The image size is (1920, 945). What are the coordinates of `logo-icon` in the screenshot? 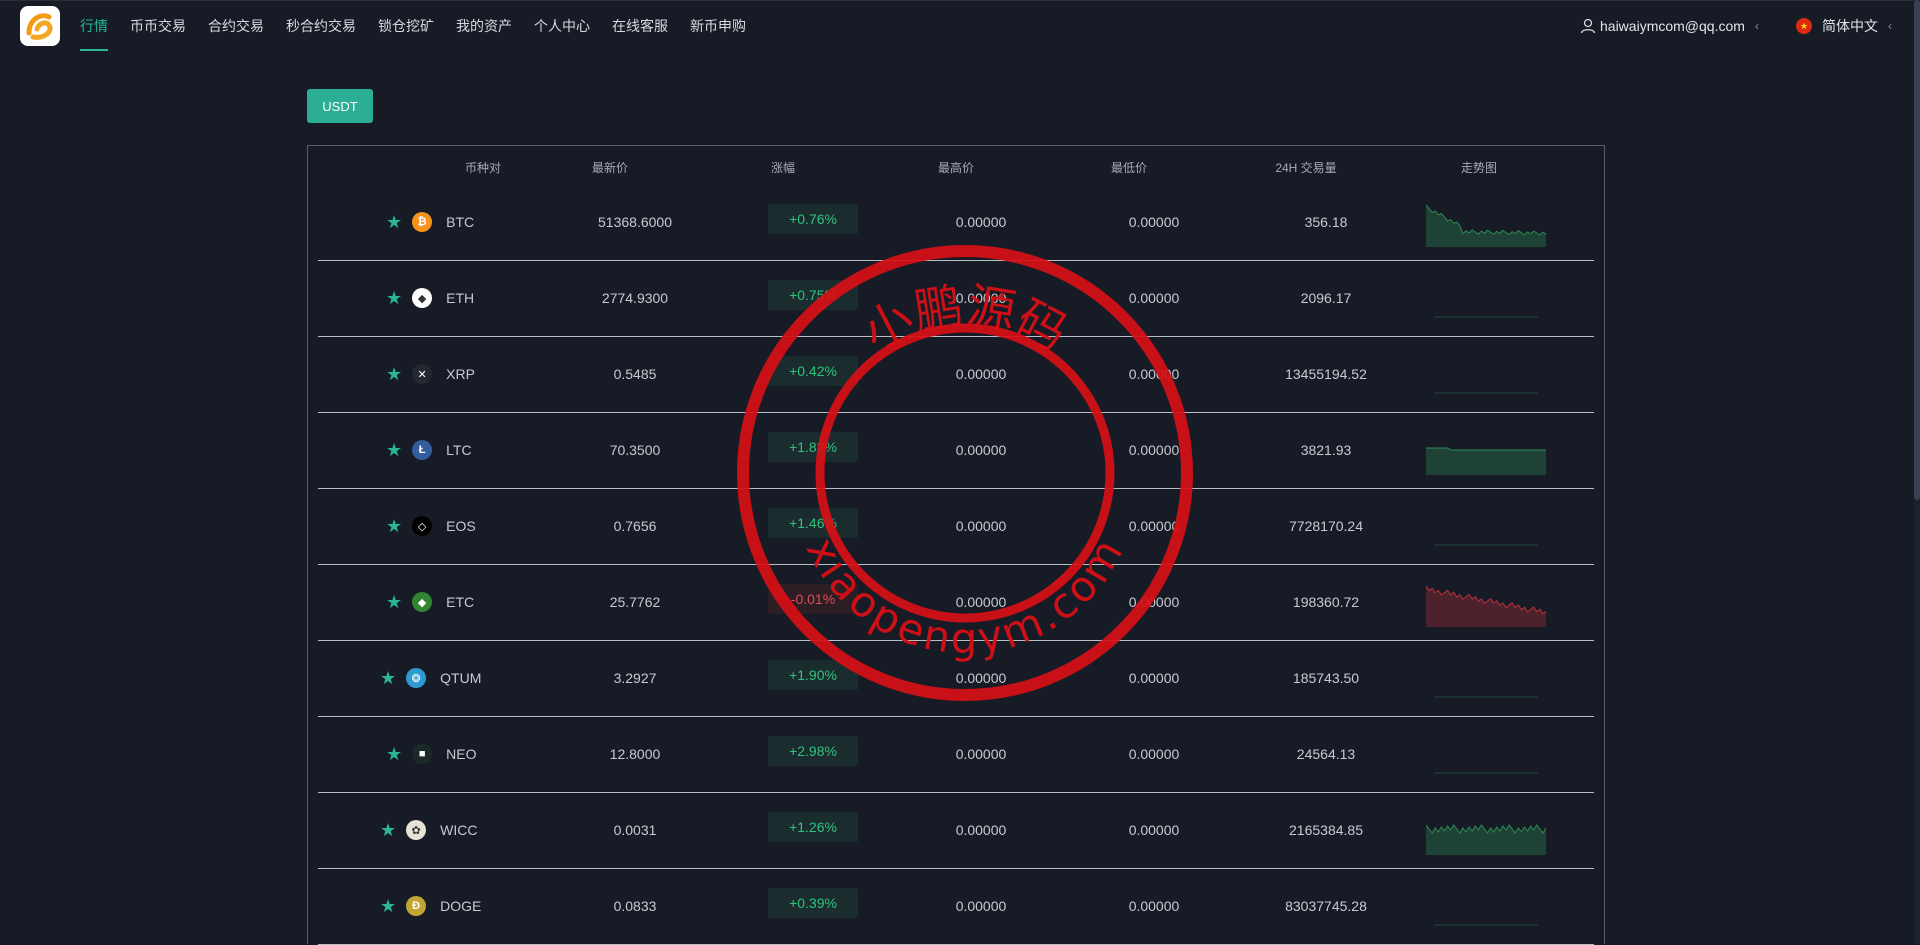 It's located at (39, 26).